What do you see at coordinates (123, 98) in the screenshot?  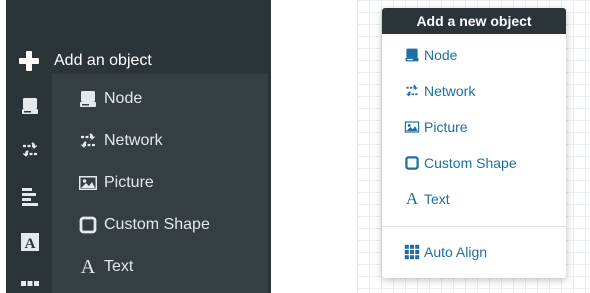 I see `submenu-item-label: Node` at bounding box center [123, 98].